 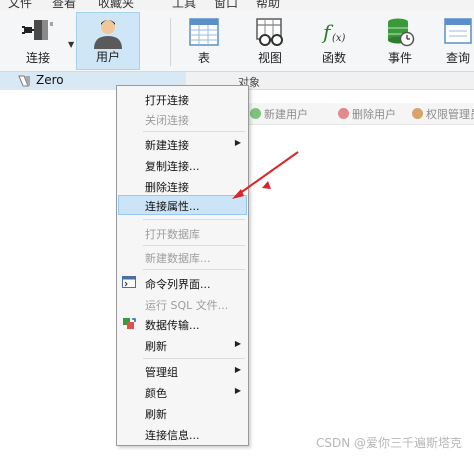 What do you see at coordinates (167, 120) in the screenshot?
I see `menu-item-label: 关闭连接` at bounding box center [167, 120].